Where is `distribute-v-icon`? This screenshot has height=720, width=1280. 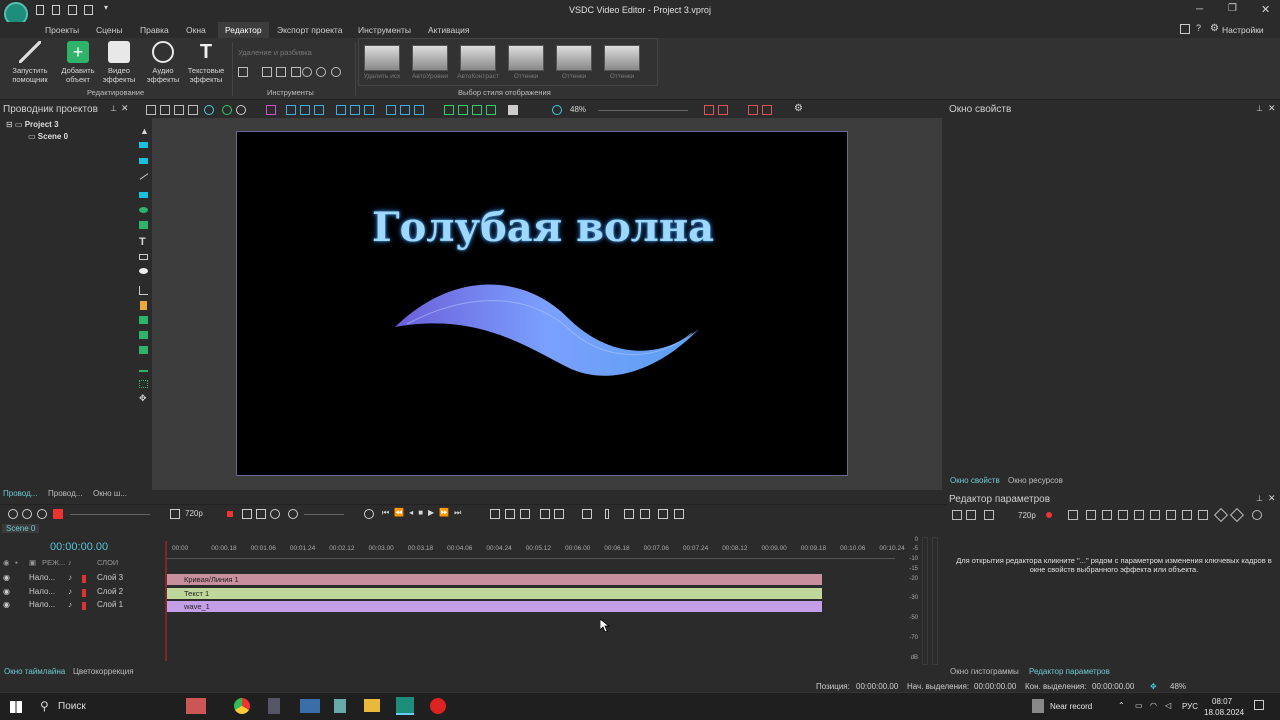
distribute-v-icon is located at coordinates (405, 110).